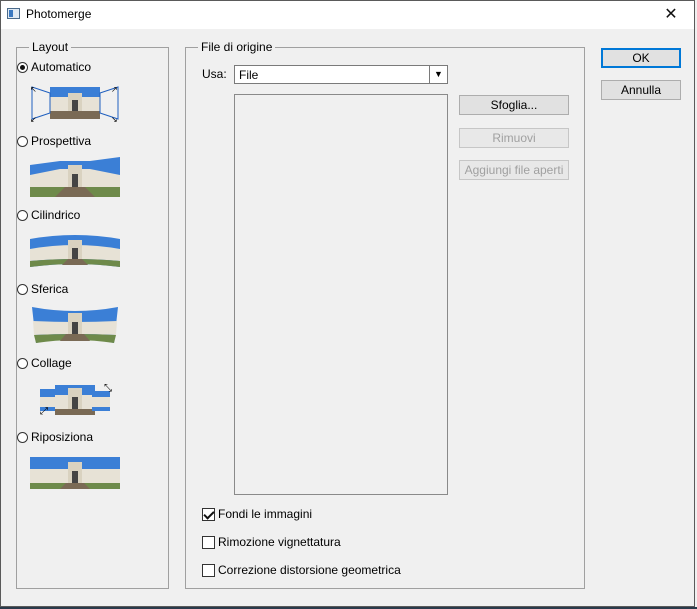 This screenshot has height=609, width=697. Describe the element at coordinates (347, 15) in the screenshot. I see `title-bar: Photomerge ✕` at that location.